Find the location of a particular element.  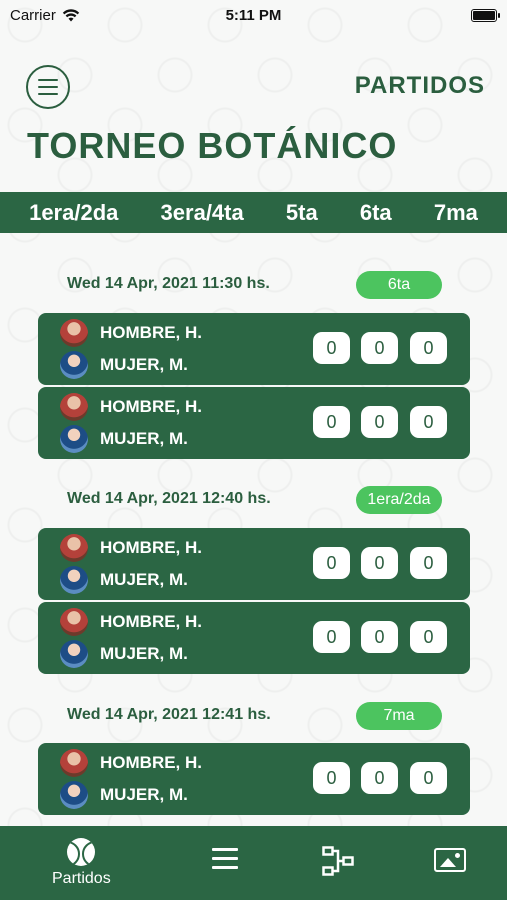

tab-bar: Partidos is located at coordinates (253, 863).